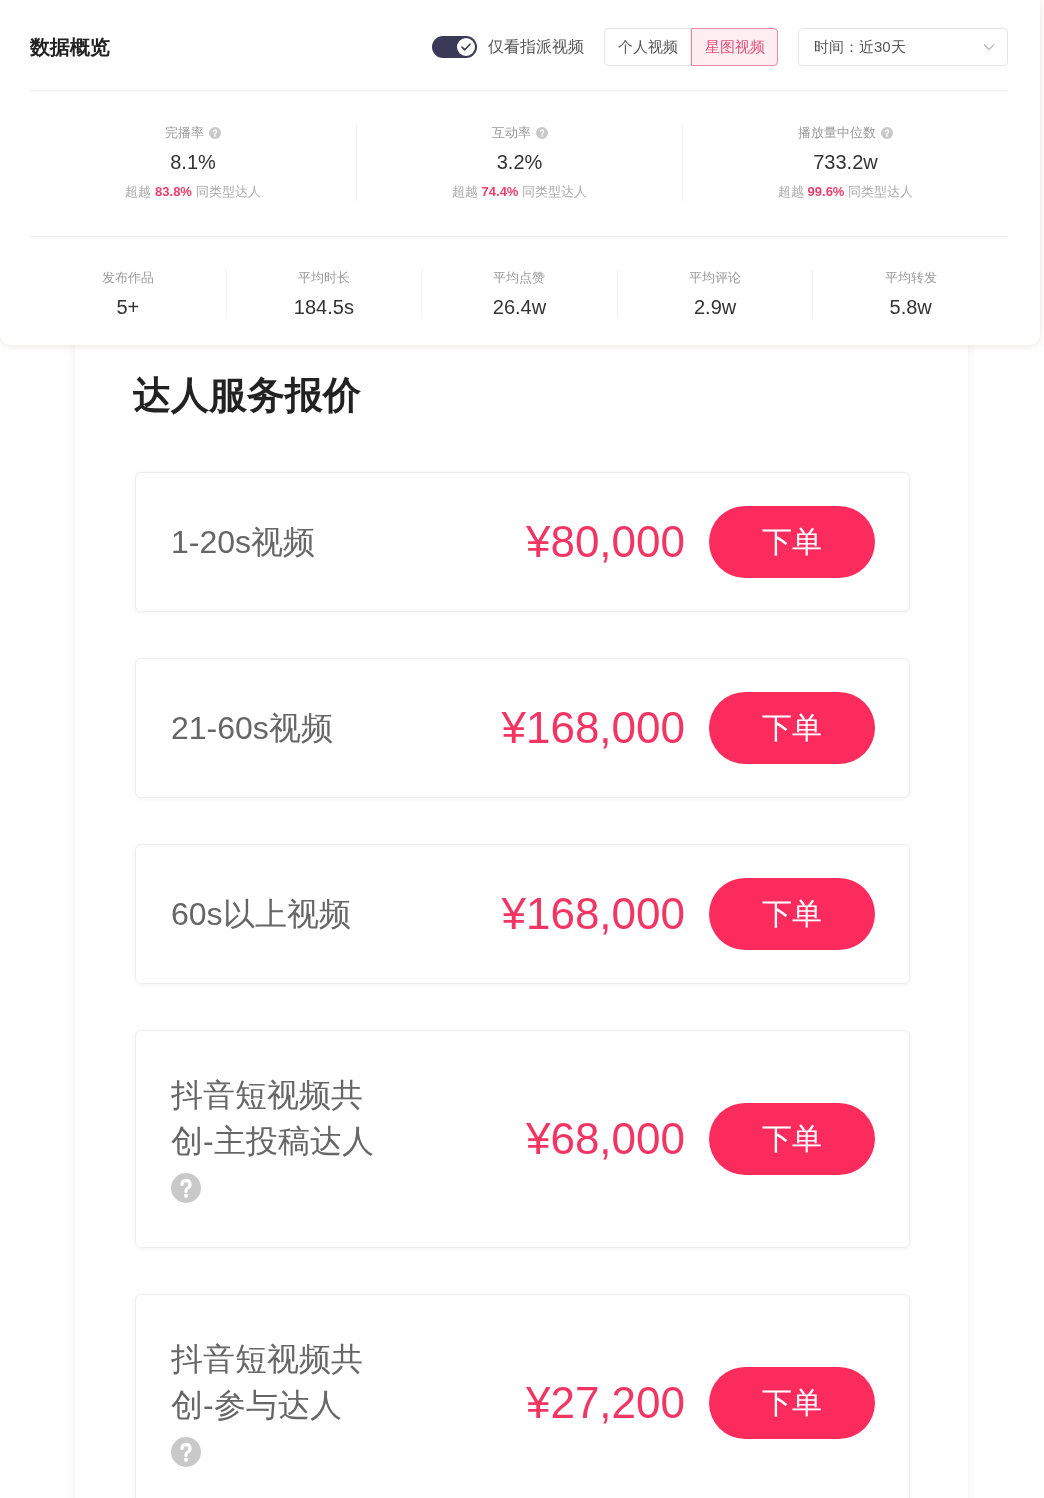  Describe the element at coordinates (605, 1139) in the screenshot. I see `price-text: ¥68,000` at that location.